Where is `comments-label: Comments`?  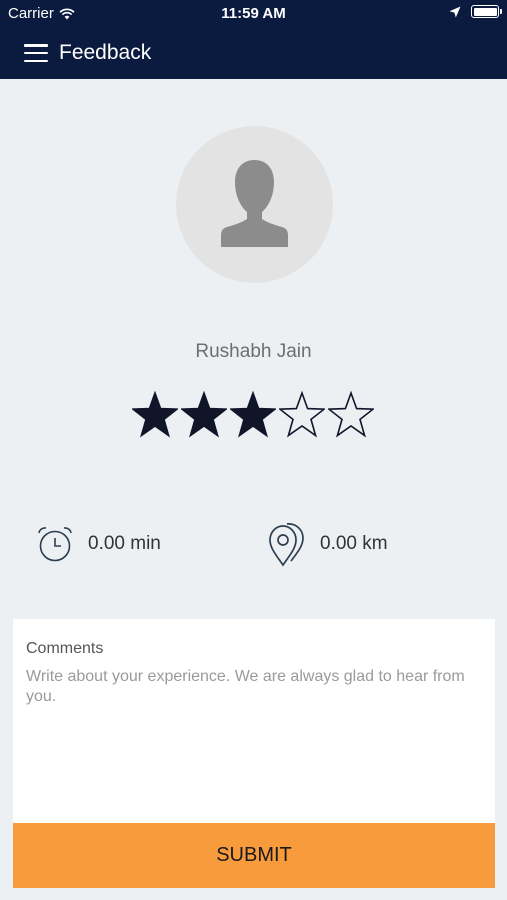 comments-label: Comments is located at coordinates (65, 648).